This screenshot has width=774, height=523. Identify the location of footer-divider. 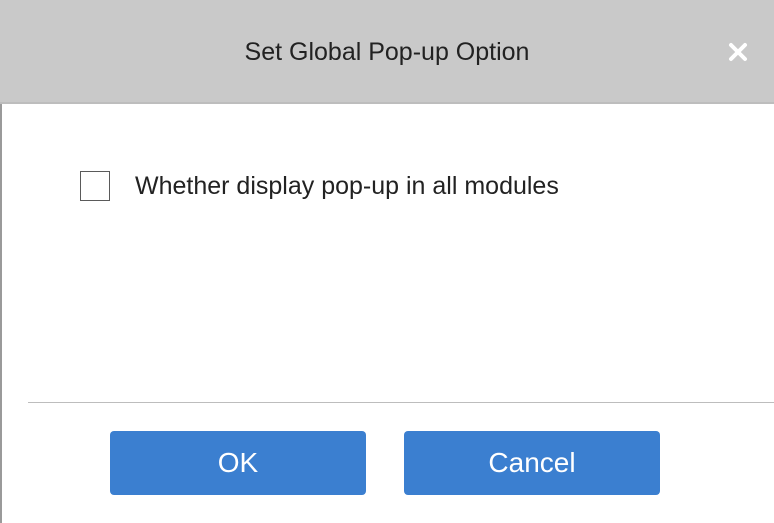
(401, 402).